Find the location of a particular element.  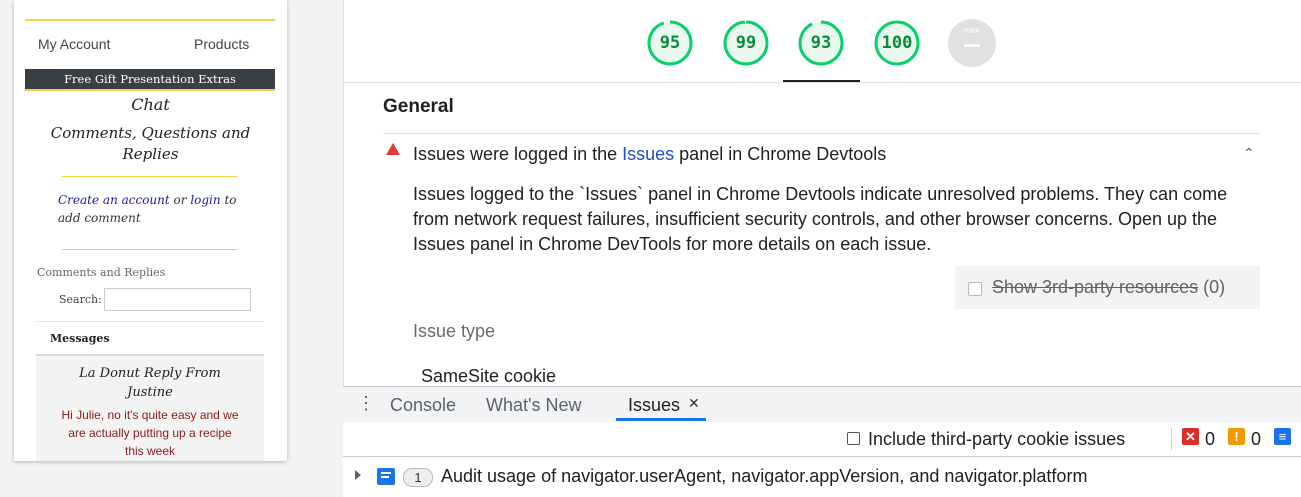

third-party-filter: Show 3rd-party resources (0) is located at coordinates (1107, 287).